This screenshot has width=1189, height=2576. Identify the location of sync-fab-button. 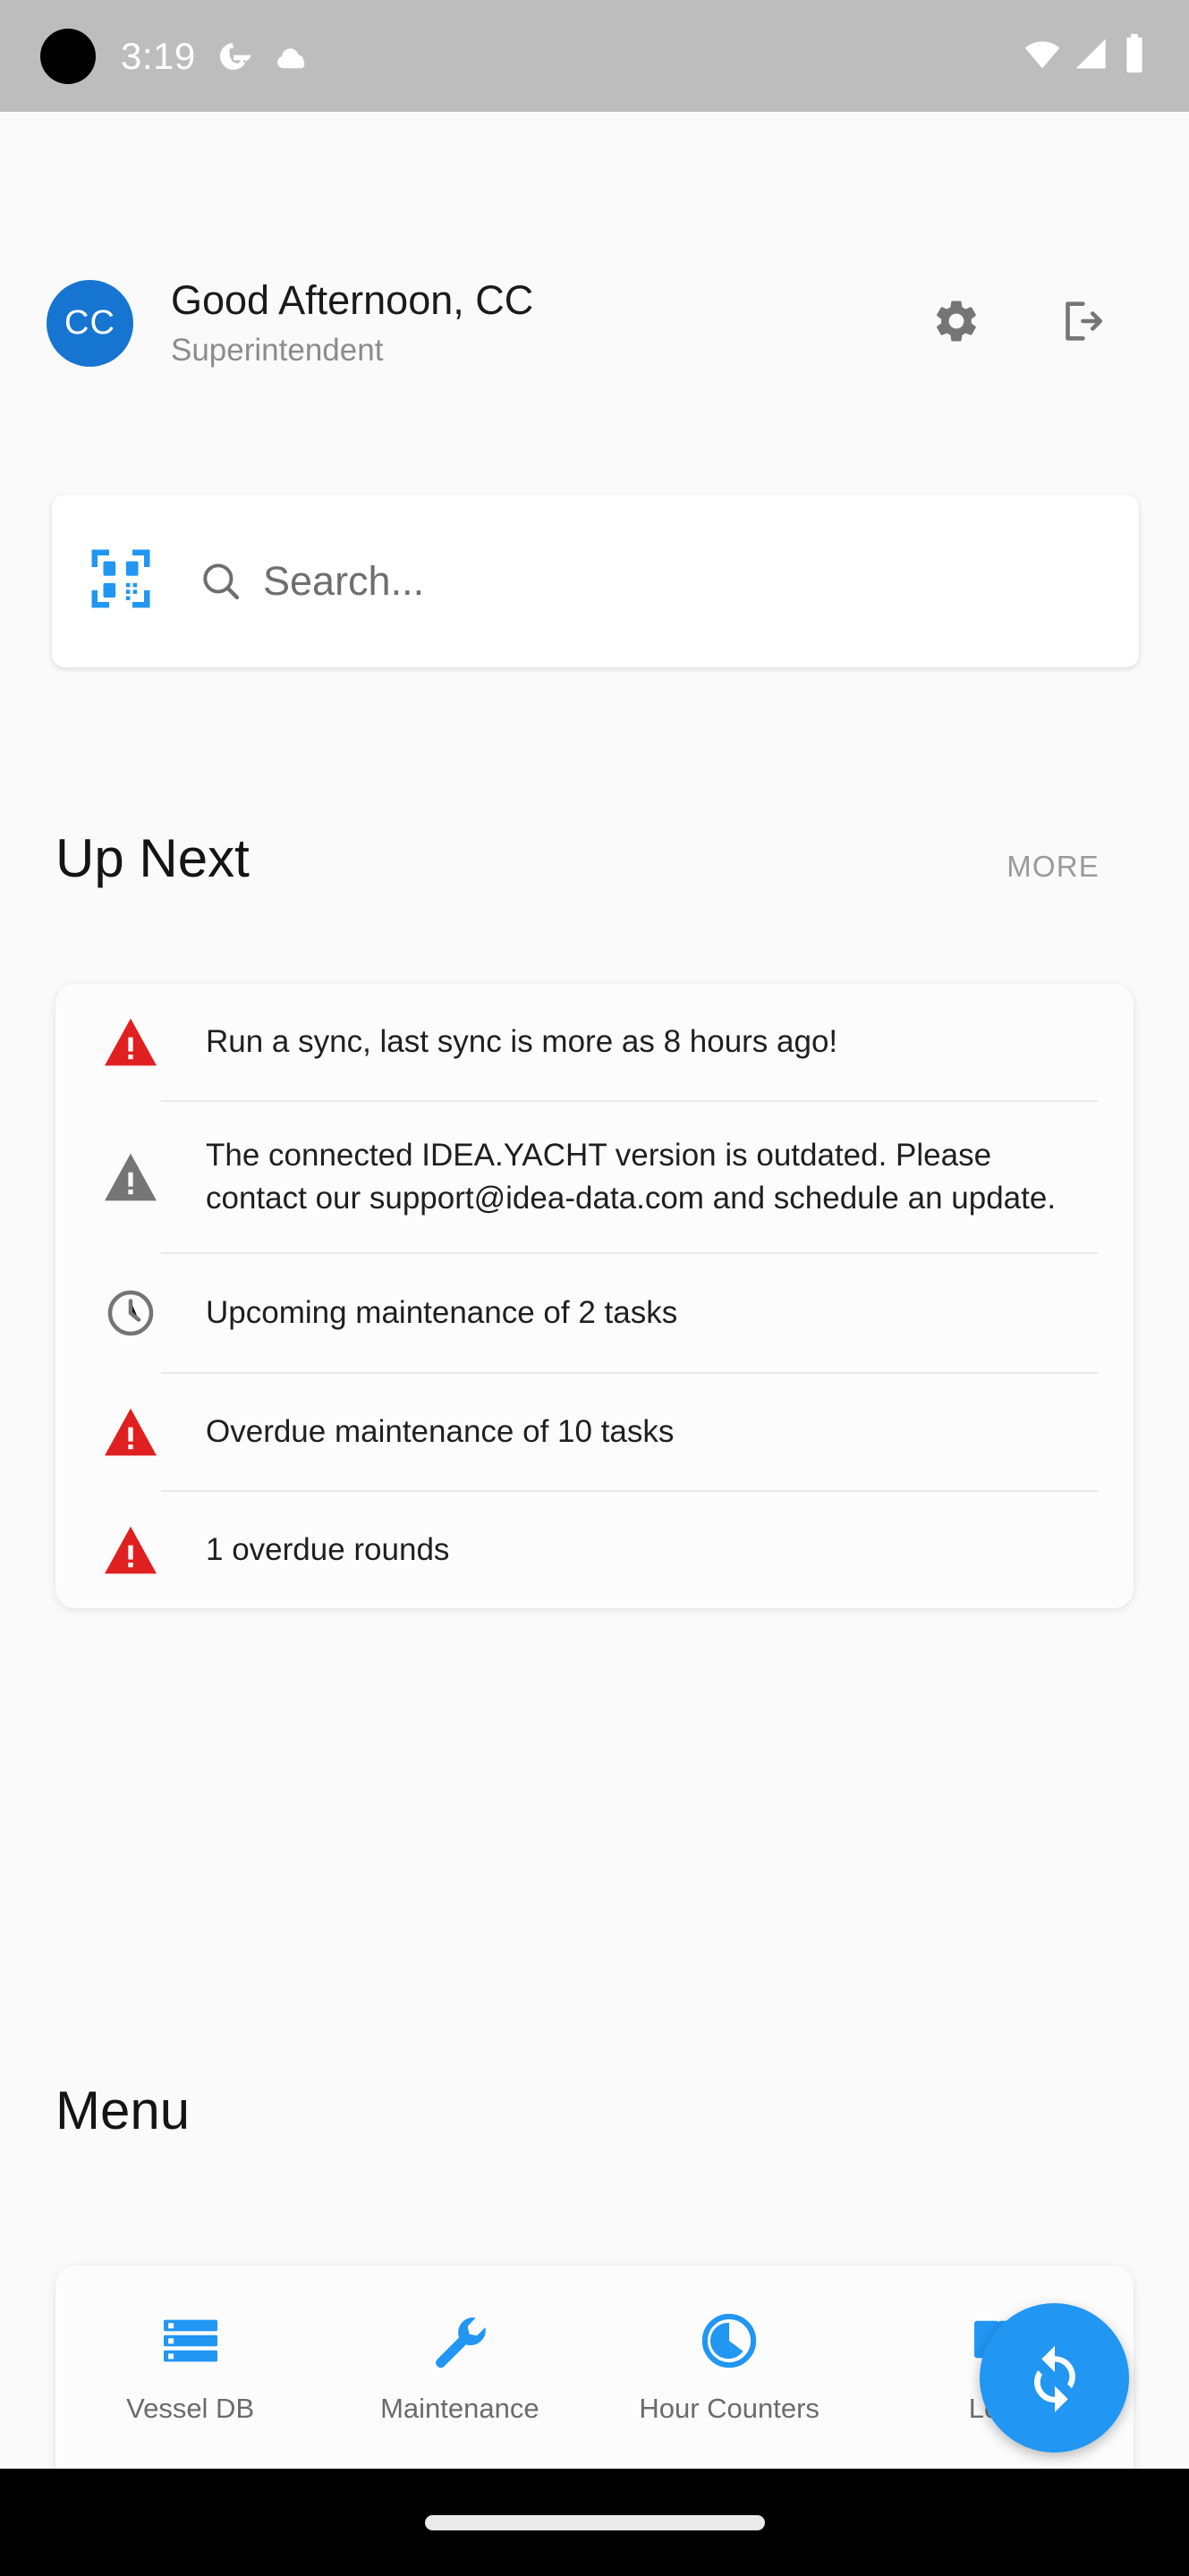
(1054, 2378).